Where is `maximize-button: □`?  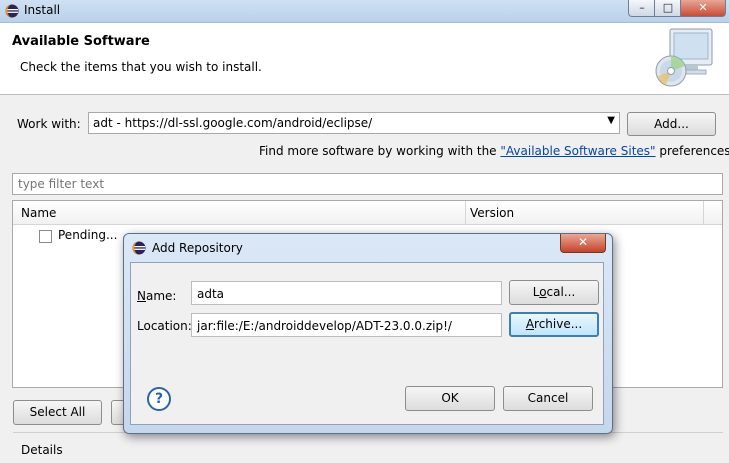
maximize-button: □ is located at coordinates (668, 8).